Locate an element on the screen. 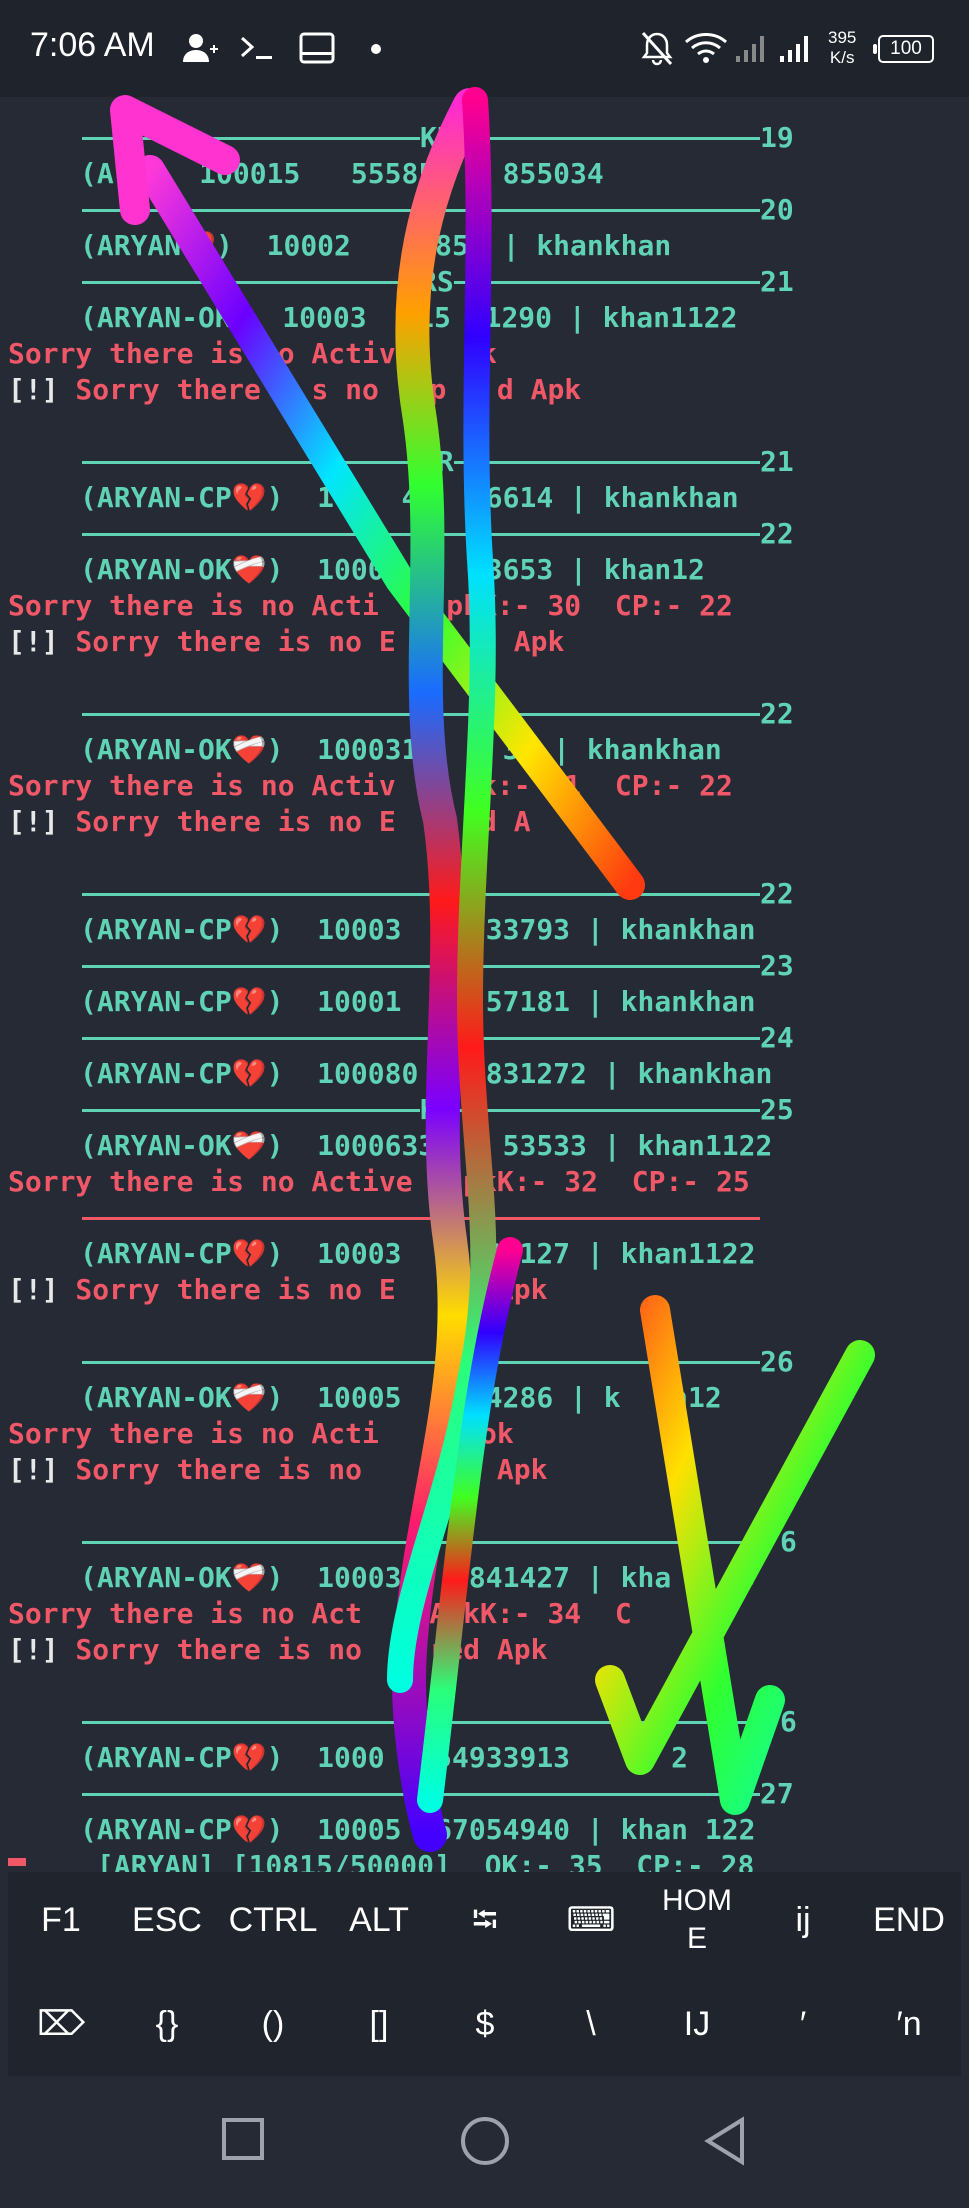  home-button is located at coordinates (485, 2141).